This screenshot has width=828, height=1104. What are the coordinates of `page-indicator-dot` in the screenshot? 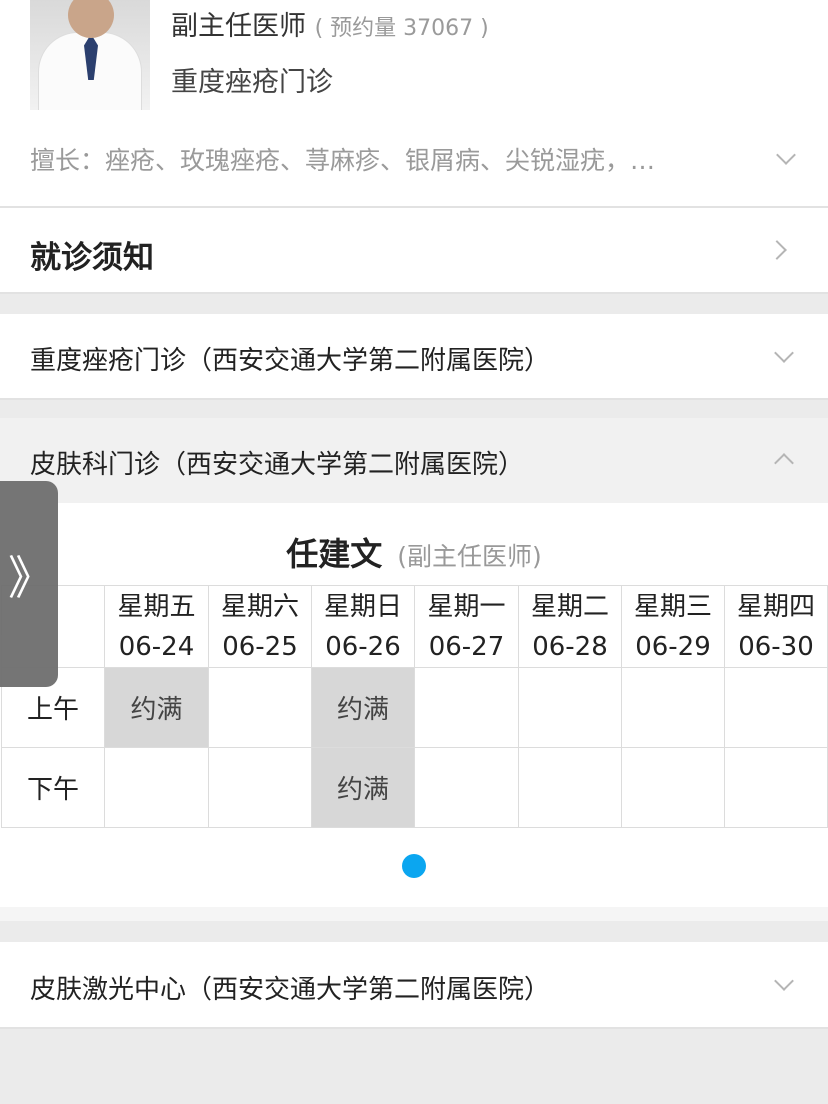 It's located at (414, 866).